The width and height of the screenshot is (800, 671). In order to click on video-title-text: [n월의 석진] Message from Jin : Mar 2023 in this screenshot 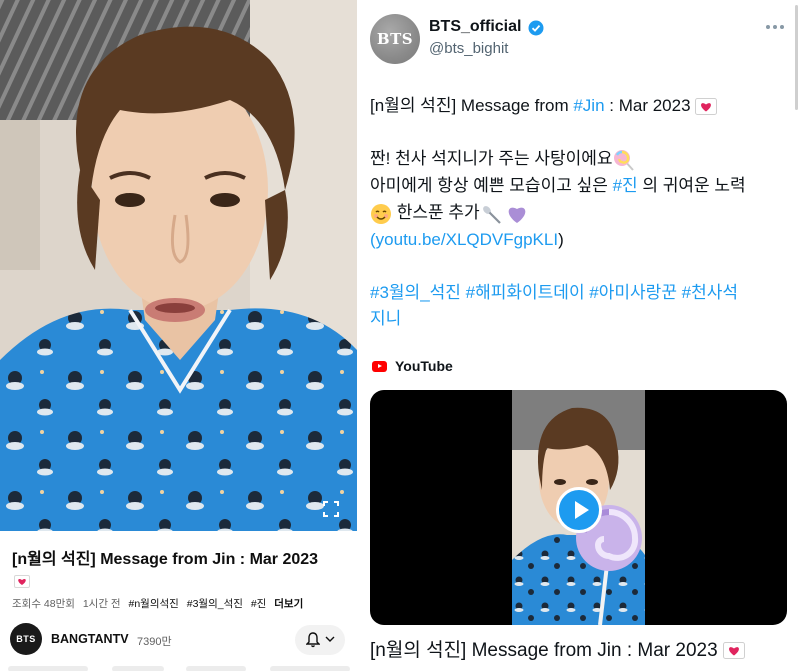, I will do `click(165, 559)`.